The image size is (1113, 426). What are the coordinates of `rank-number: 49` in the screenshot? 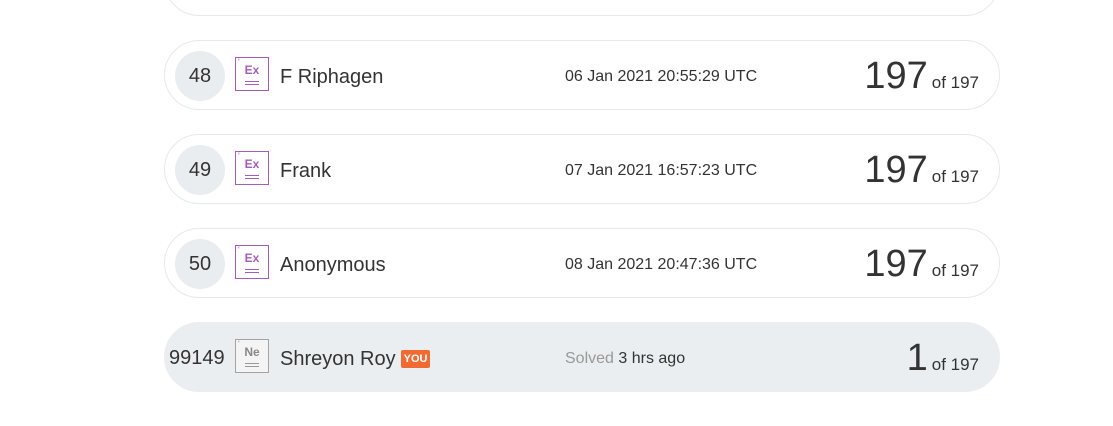 It's located at (200, 170).